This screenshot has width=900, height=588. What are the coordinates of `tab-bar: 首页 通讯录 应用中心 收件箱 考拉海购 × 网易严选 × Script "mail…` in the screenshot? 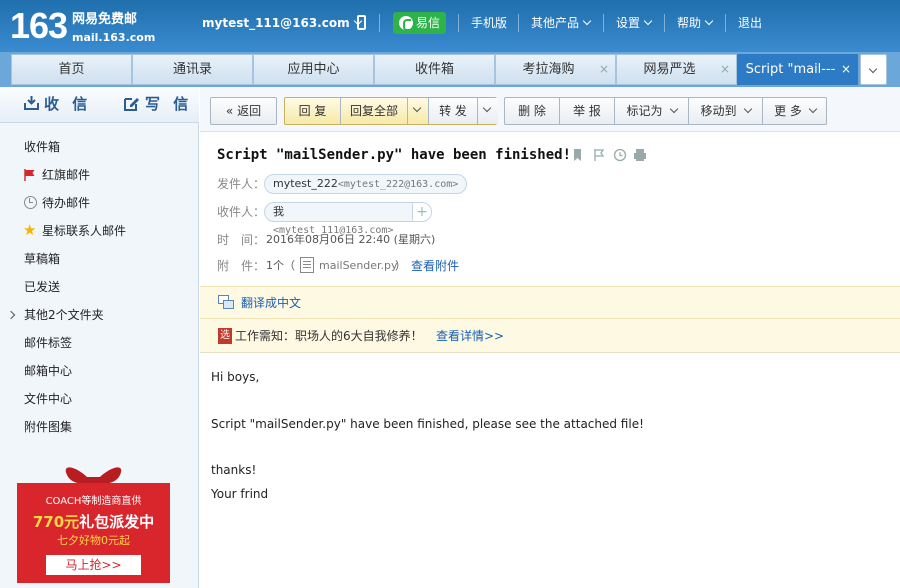 It's located at (450, 69).